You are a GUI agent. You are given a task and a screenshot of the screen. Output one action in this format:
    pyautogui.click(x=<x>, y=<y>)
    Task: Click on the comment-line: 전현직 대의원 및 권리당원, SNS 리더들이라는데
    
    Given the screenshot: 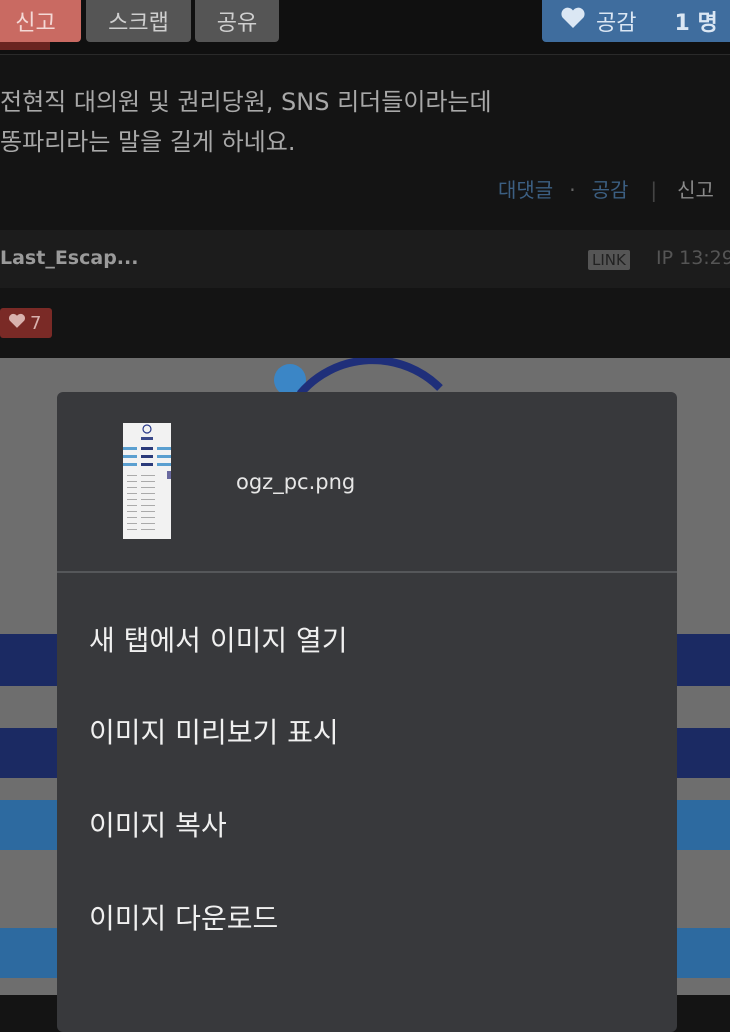 What is the action you would take?
    pyautogui.click(x=246, y=102)
    